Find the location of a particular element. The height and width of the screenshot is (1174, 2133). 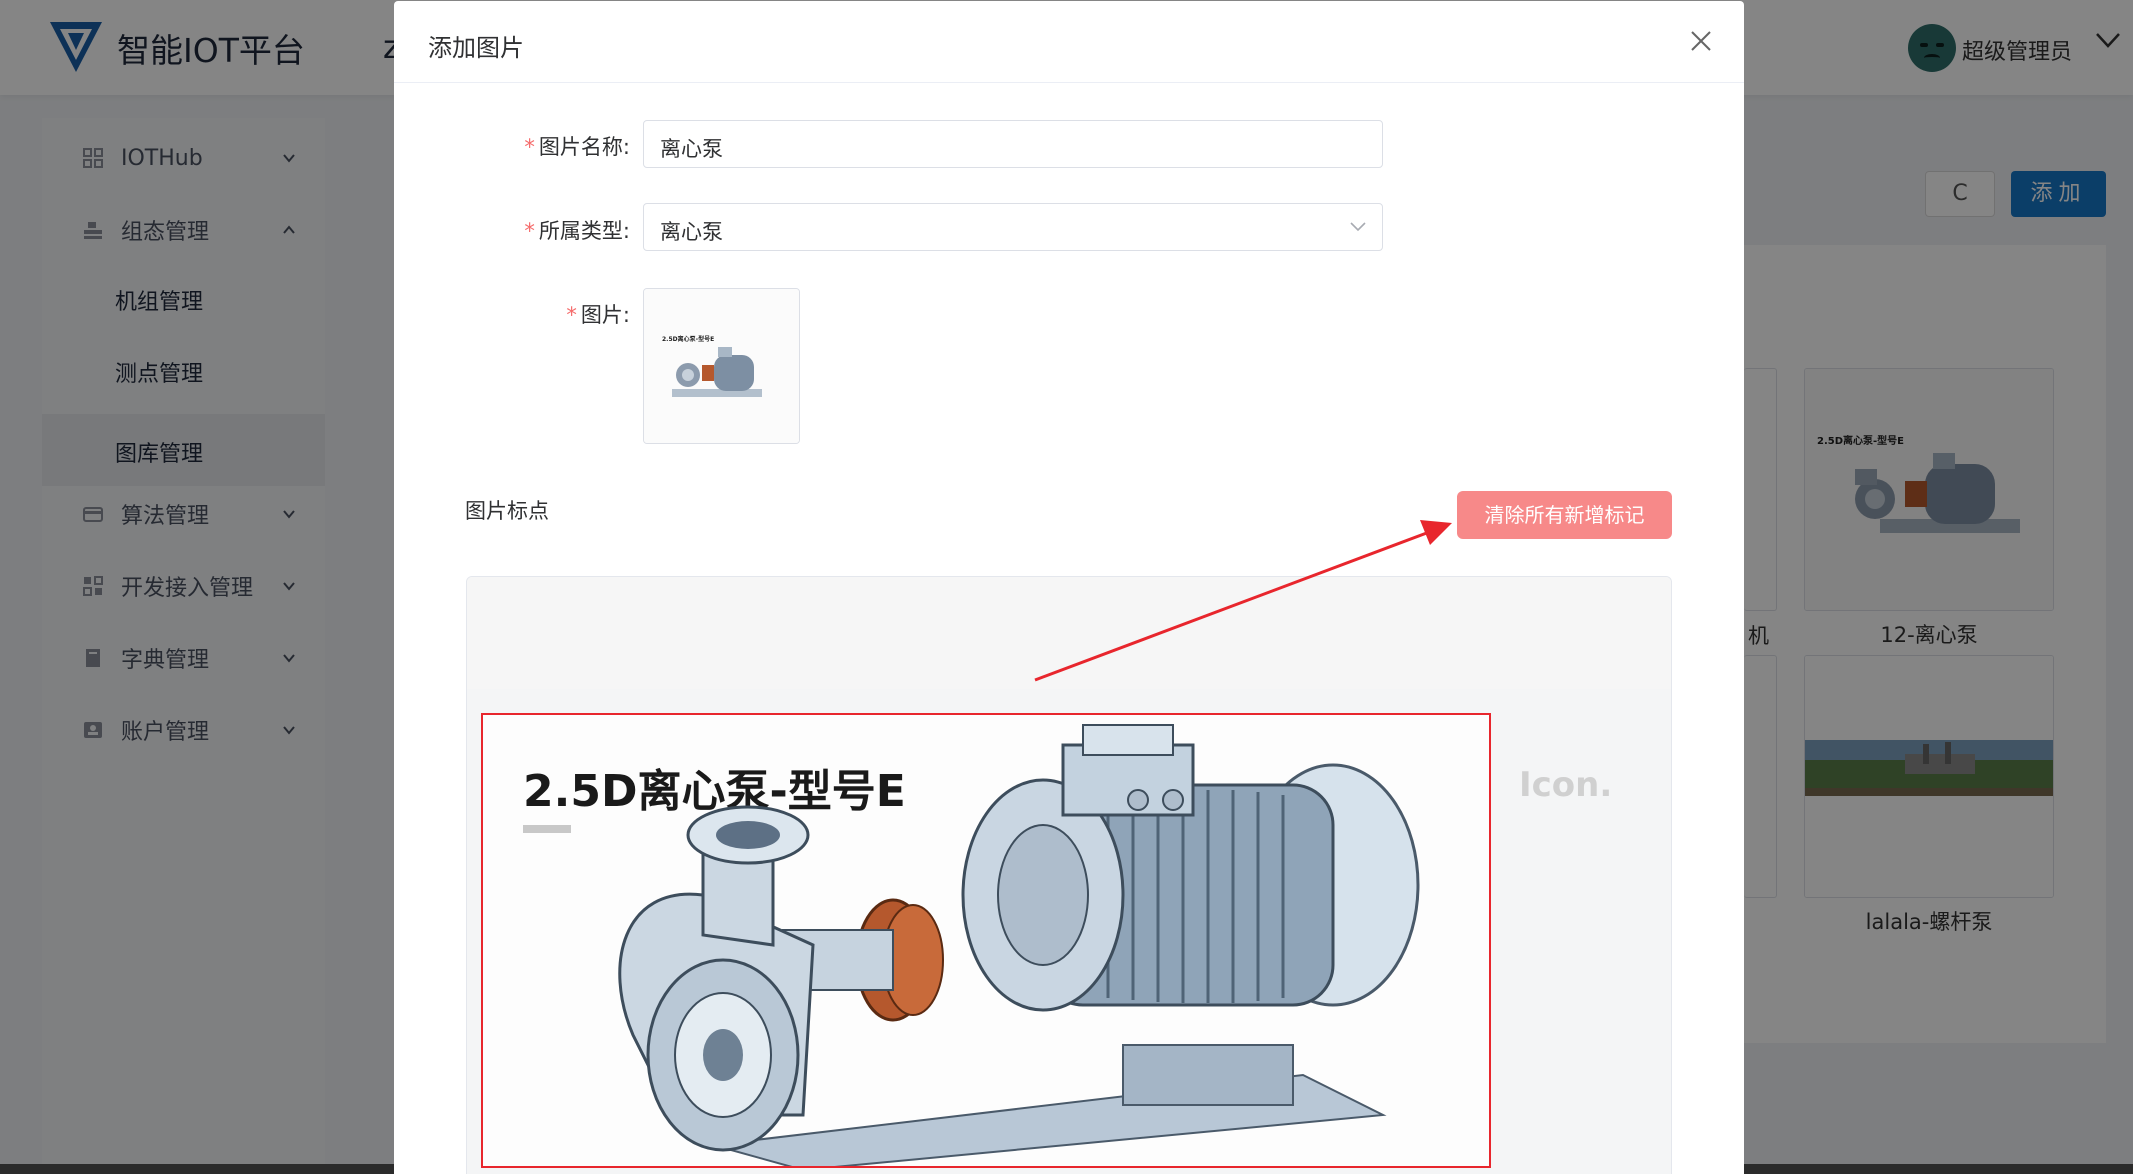

centrifugal-pump-illustration is located at coordinates (1019, 945).